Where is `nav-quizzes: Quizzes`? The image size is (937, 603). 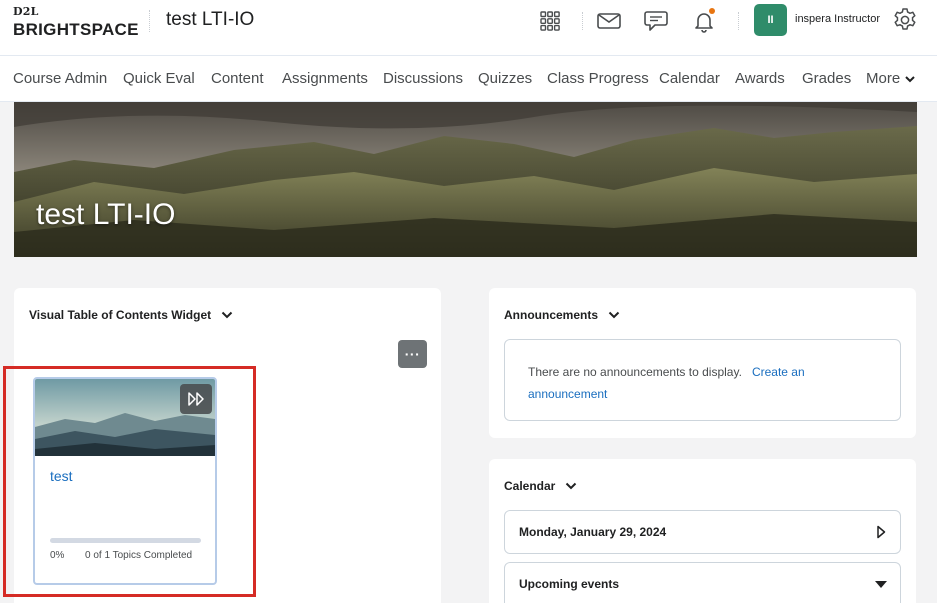
nav-quizzes: Quizzes is located at coordinates (505, 78).